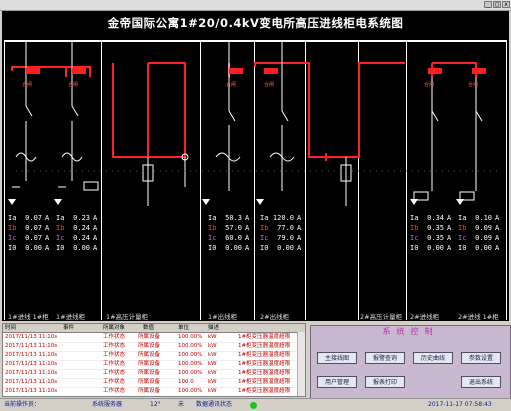  What do you see at coordinates (155, 404) in the screenshot?
I see `temperature-value: 12°` at bounding box center [155, 404].